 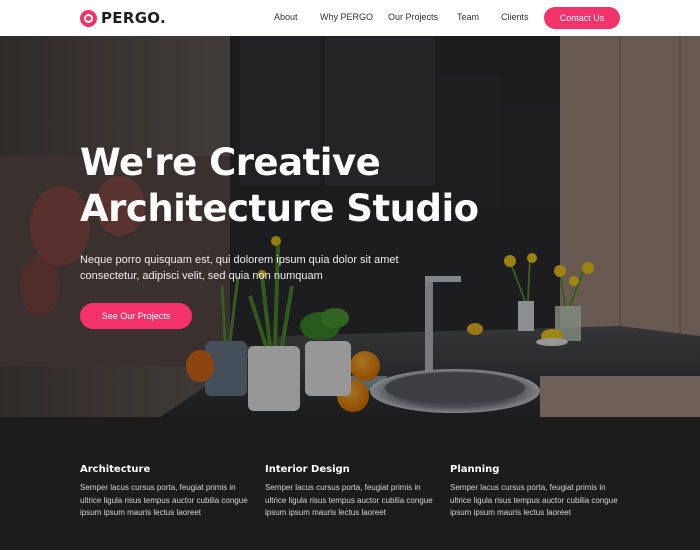 I want to click on nav-link-team: Team, so click(x=468, y=17).